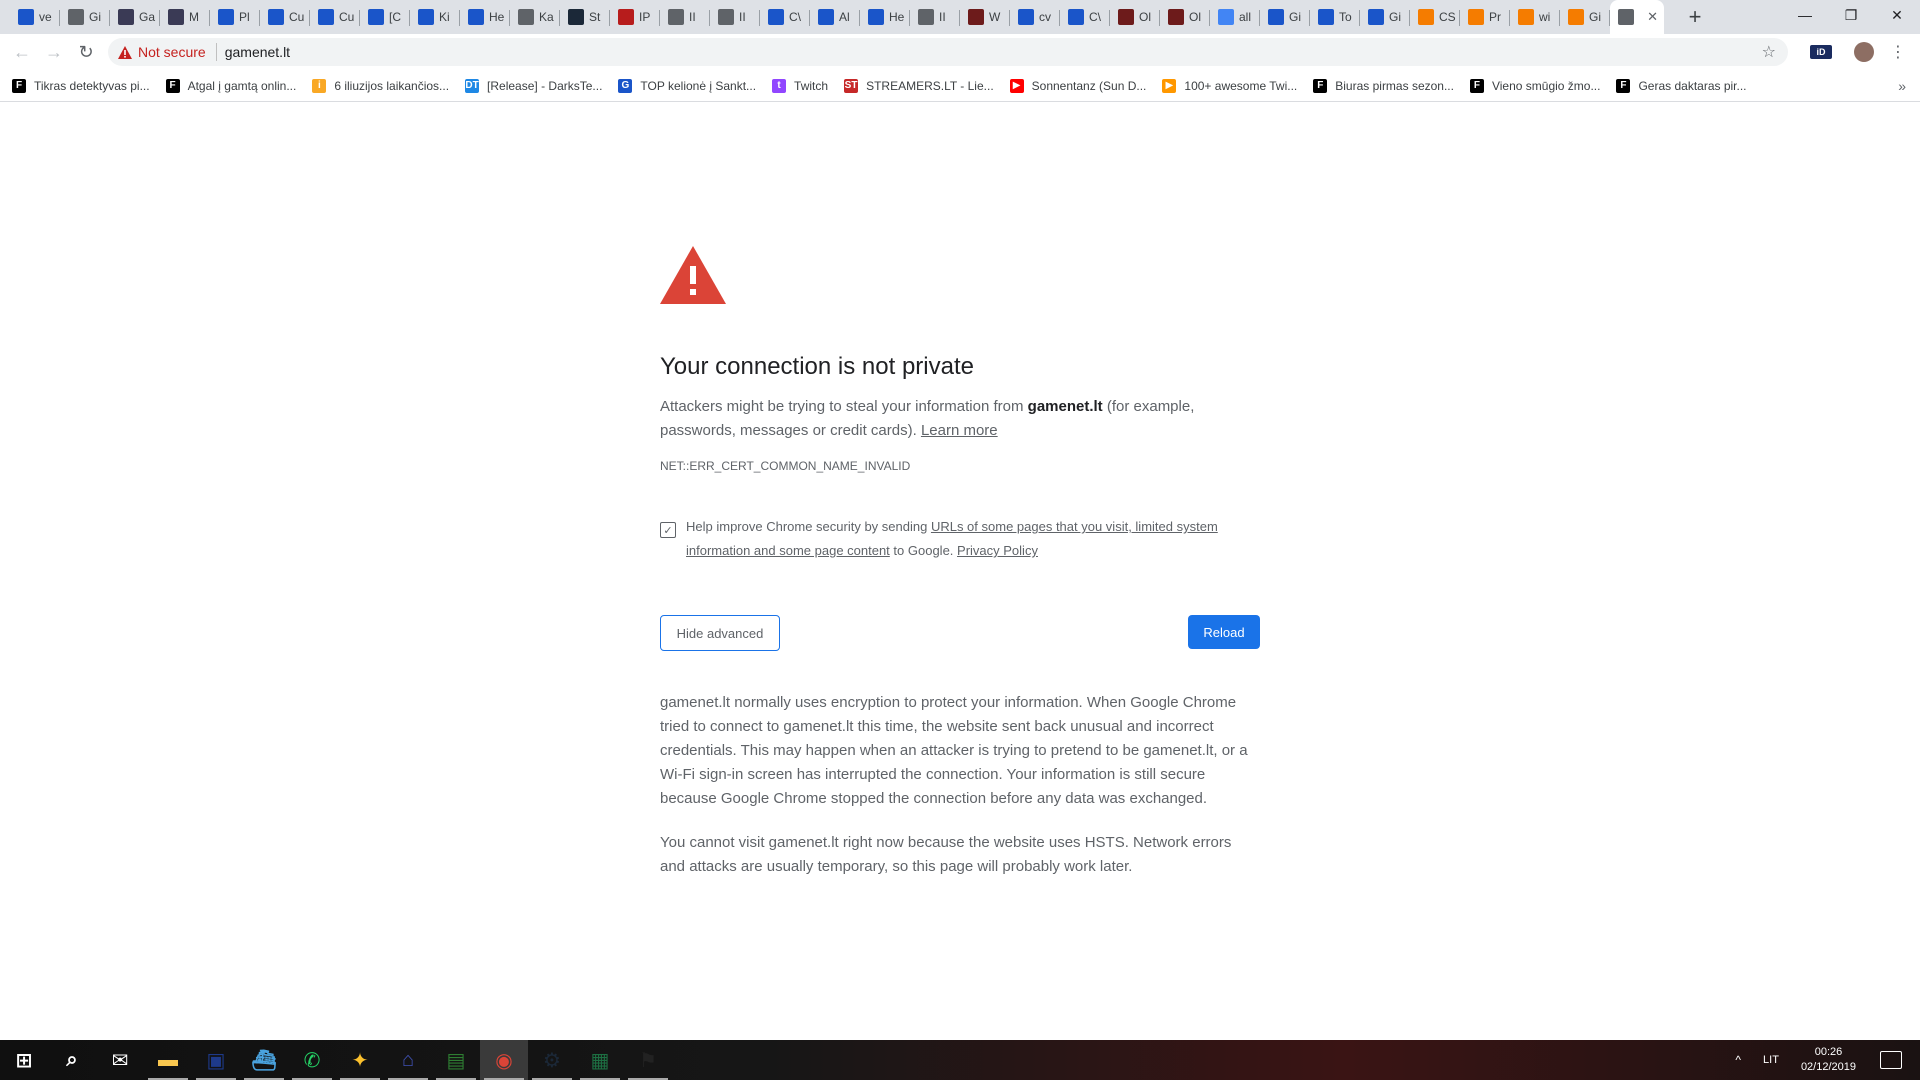 The image size is (1920, 1080). Describe the element at coordinates (1695, 17) in the screenshot. I see `new-tab-button: +` at that location.